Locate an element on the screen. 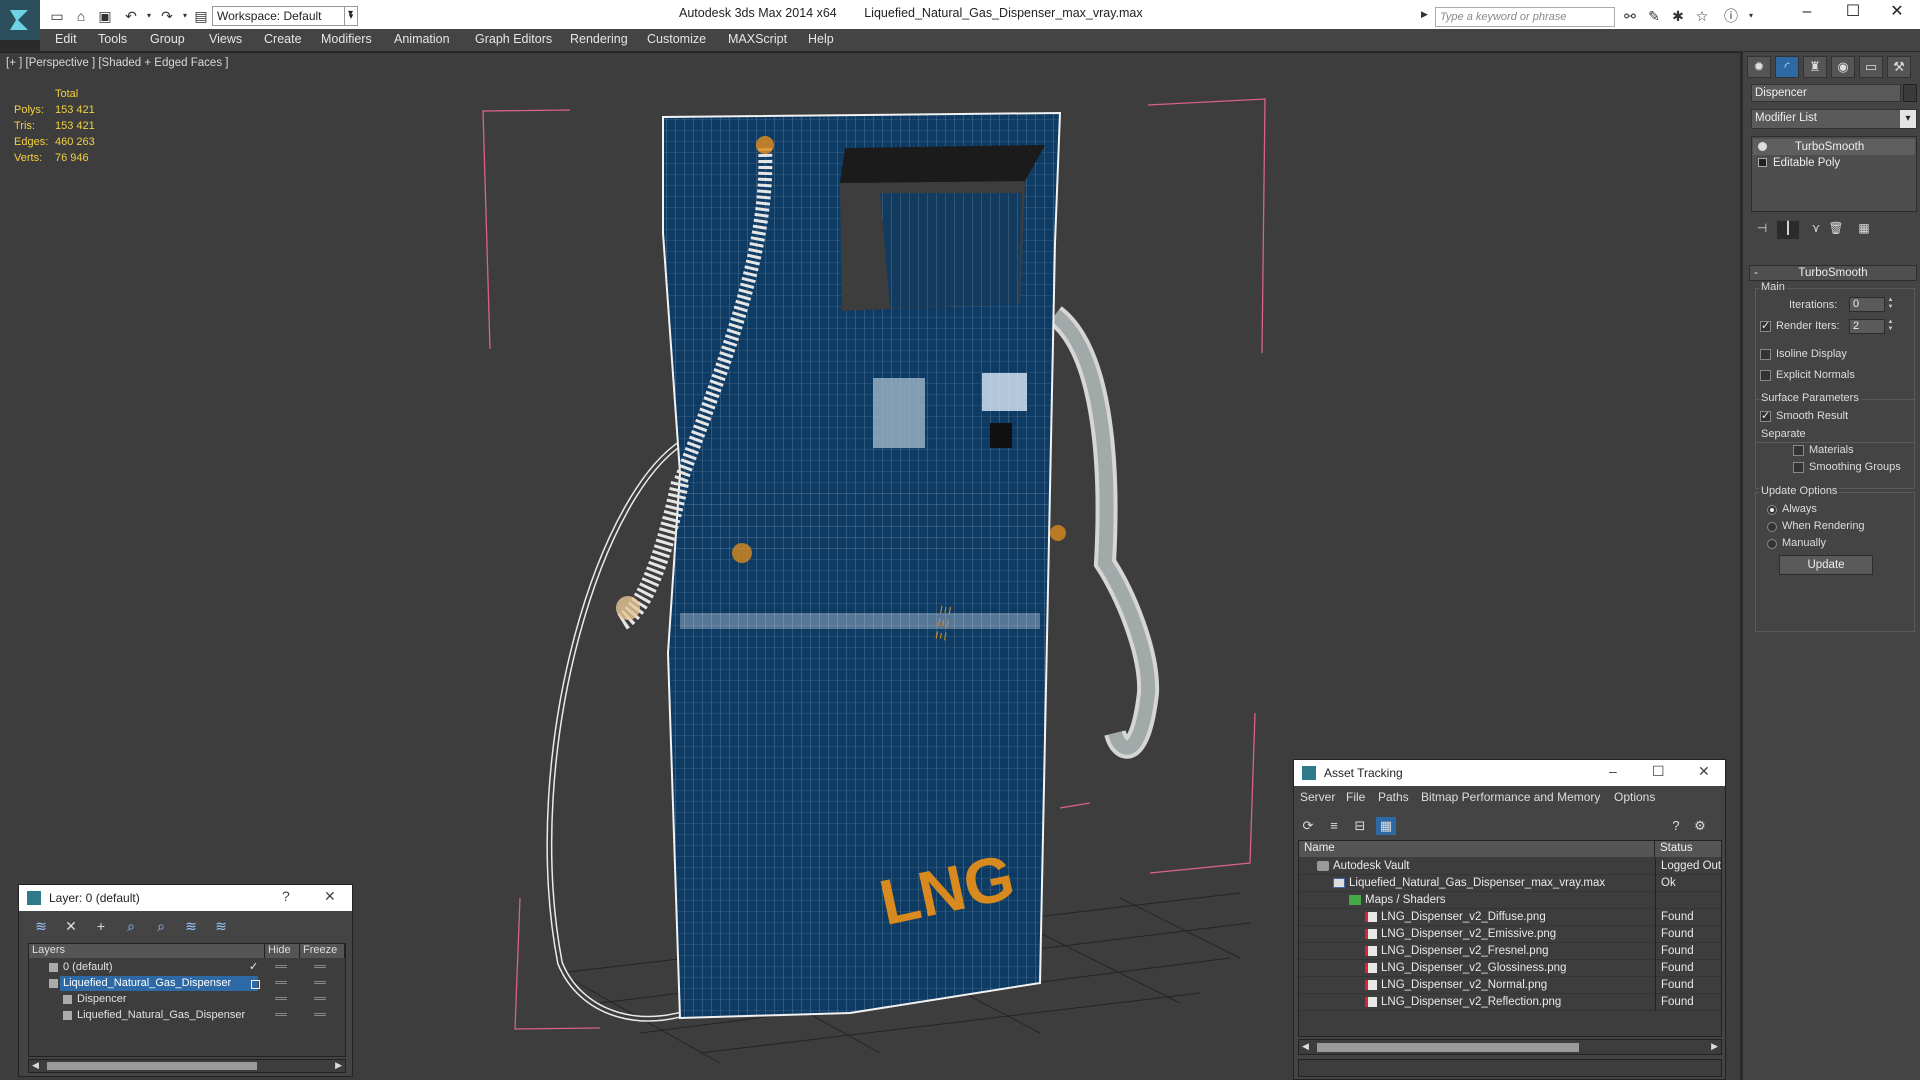 The image size is (1920, 1080). asset-row: Autodesk Vault Logged Out is located at coordinates (1510, 866).